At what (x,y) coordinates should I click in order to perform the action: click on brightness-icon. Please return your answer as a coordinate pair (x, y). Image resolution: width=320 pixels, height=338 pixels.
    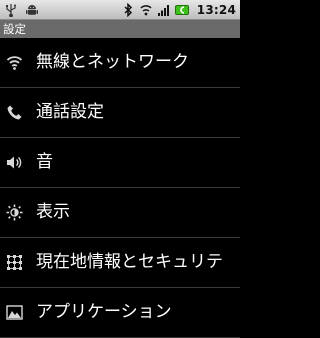
    Looking at the image, I should click on (14, 212).